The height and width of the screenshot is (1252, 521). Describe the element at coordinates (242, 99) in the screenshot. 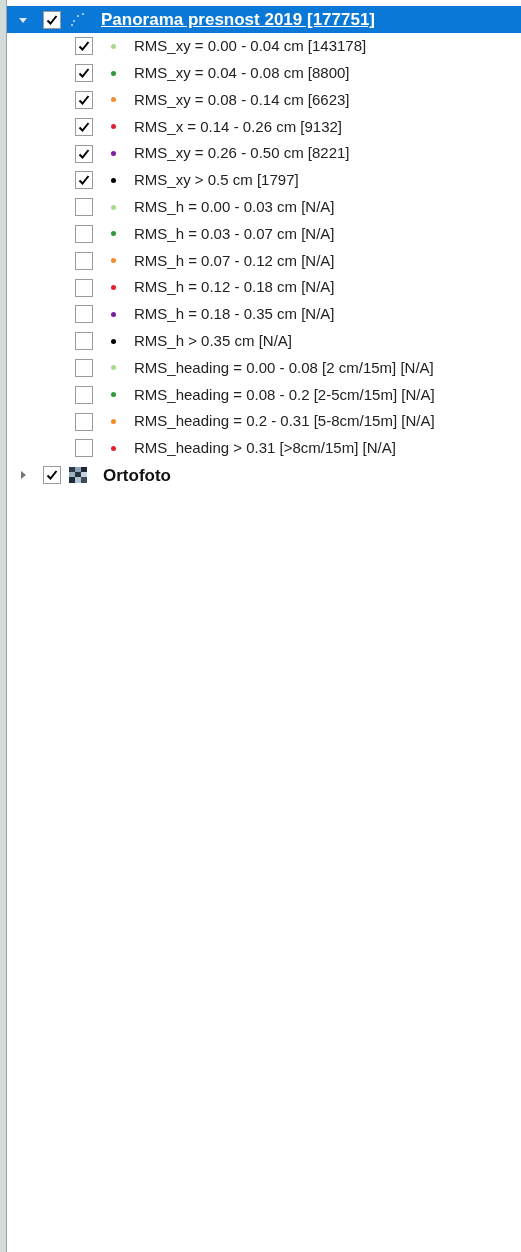

I see `legend-label: RMS_xy = 0.08 - 0.14 cm [6623]` at that location.